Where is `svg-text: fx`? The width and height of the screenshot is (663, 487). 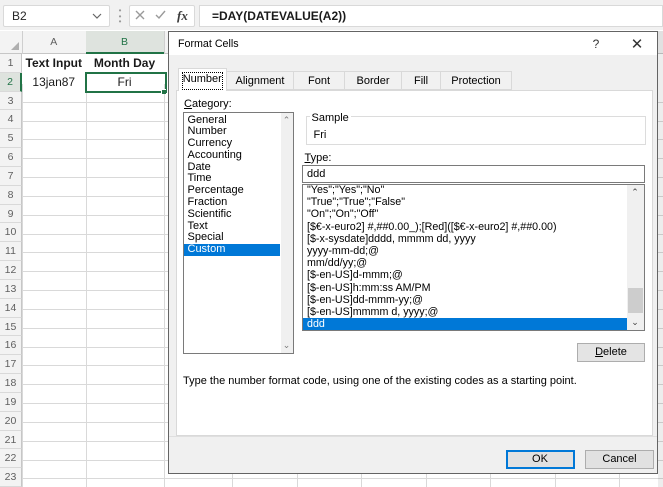
svg-text: fx is located at coordinates (182, 15).